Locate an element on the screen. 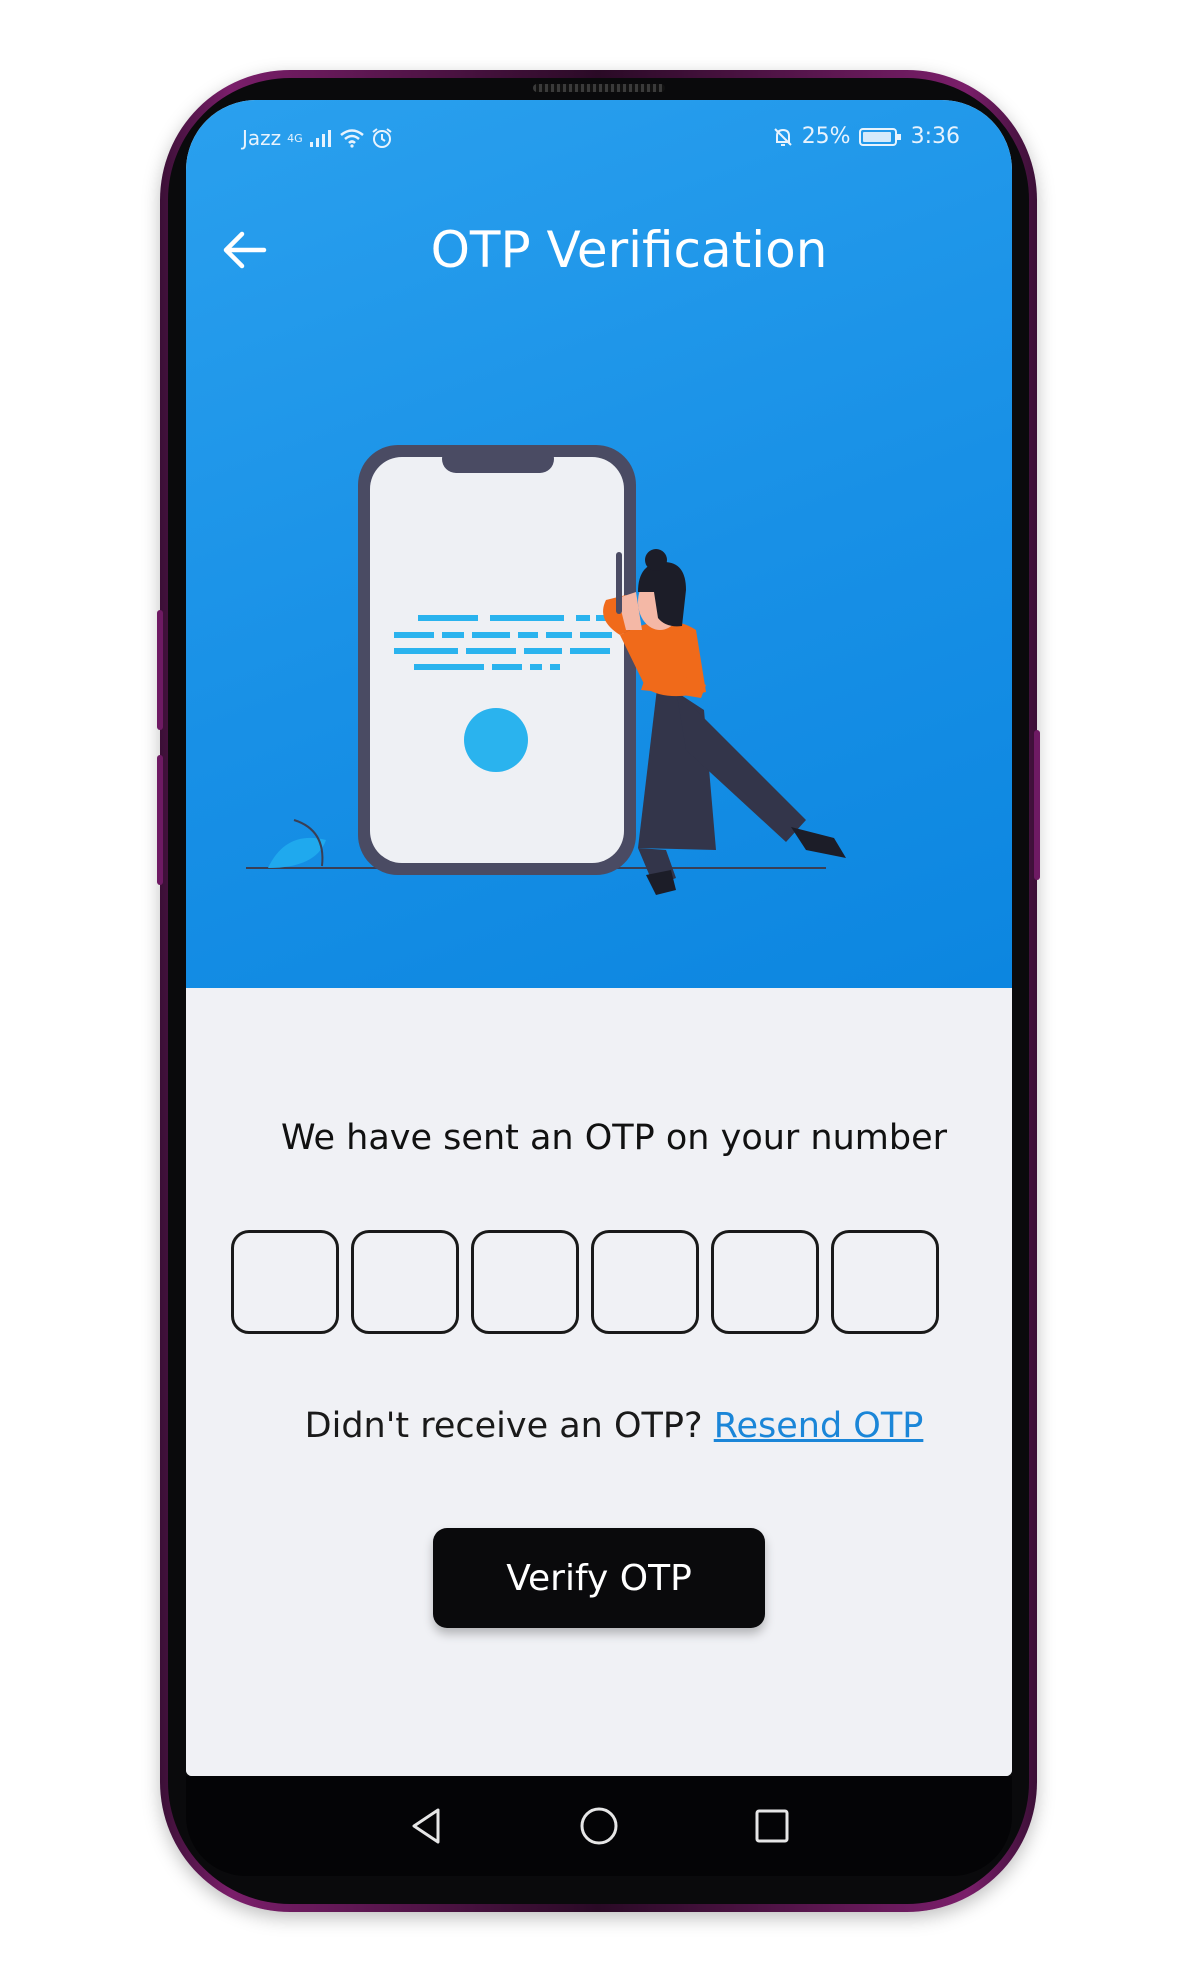 This screenshot has height=1986, width=1197. page-title: OTP Verification is located at coordinates (629, 250).